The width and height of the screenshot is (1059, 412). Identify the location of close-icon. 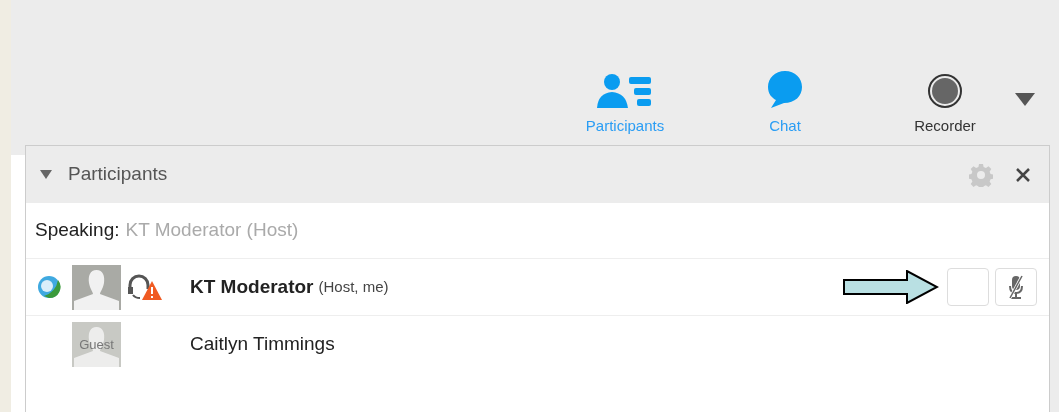
(1023, 174).